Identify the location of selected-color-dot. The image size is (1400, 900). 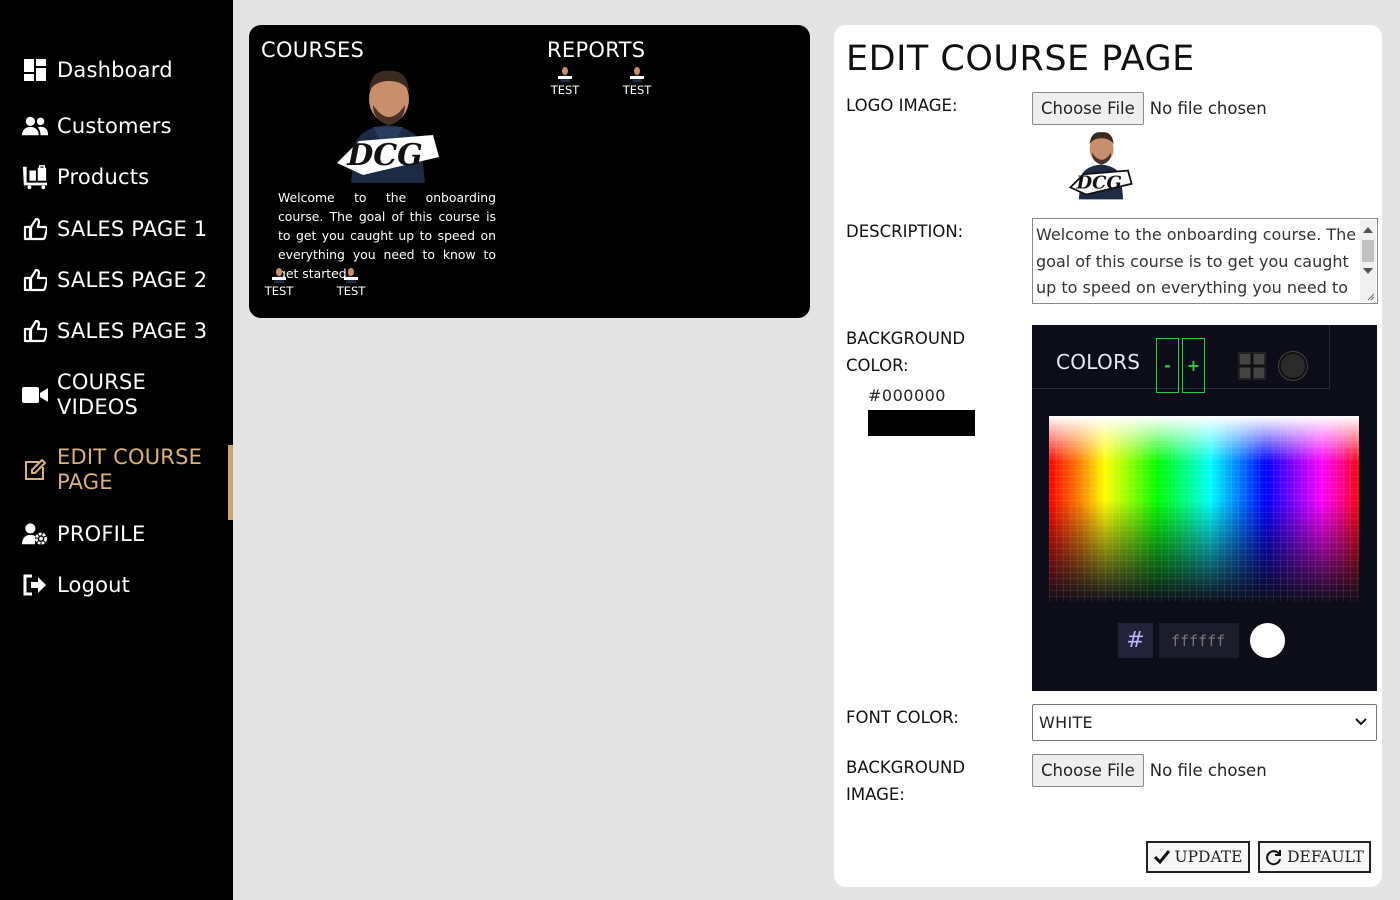
(1267, 640).